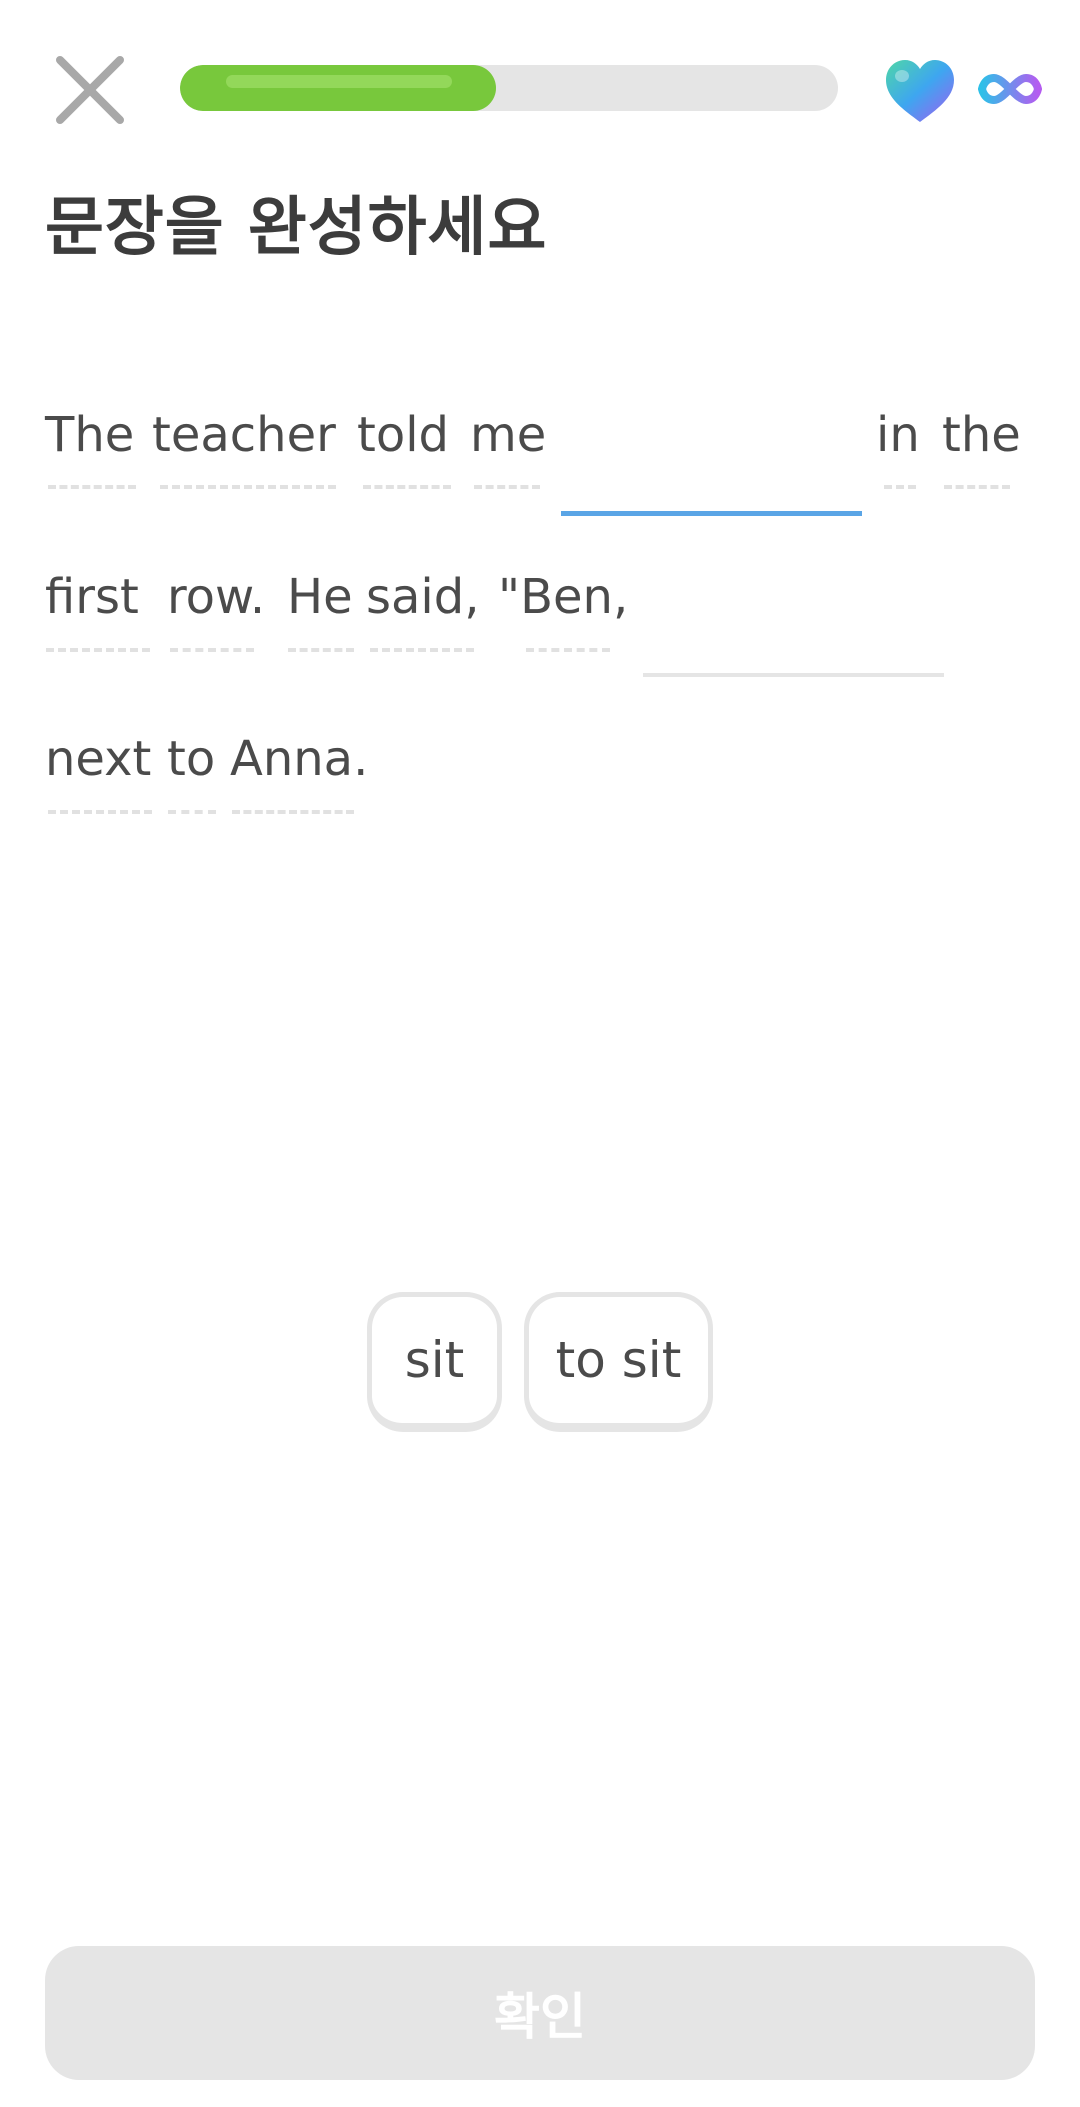 This screenshot has width=1080, height=2107. I want to click on close-icon, so click(90, 90).